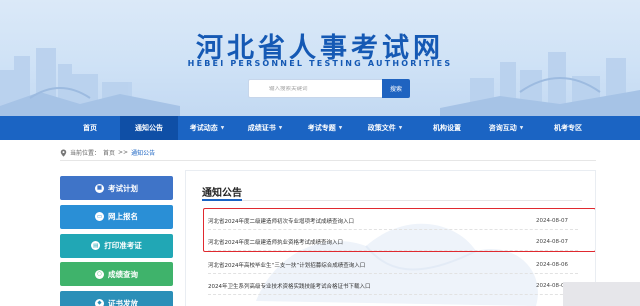 The height and width of the screenshot is (306, 640). I want to click on nav-item-home: 首页, so click(90, 128).